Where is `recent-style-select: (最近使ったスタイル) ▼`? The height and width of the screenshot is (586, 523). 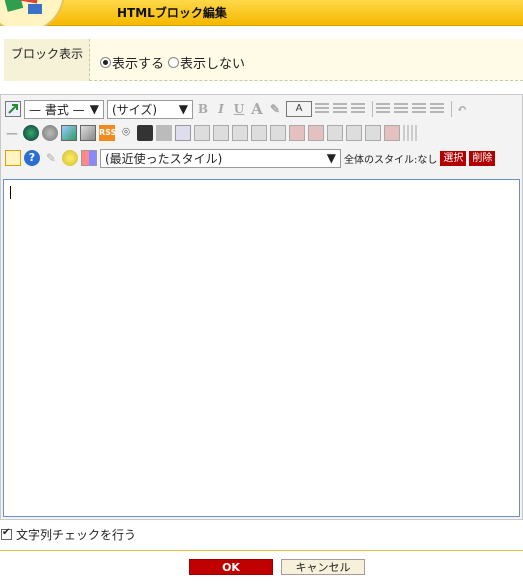
recent-style-select: (最近使ったスタイル) ▼ is located at coordinates (220, 158).